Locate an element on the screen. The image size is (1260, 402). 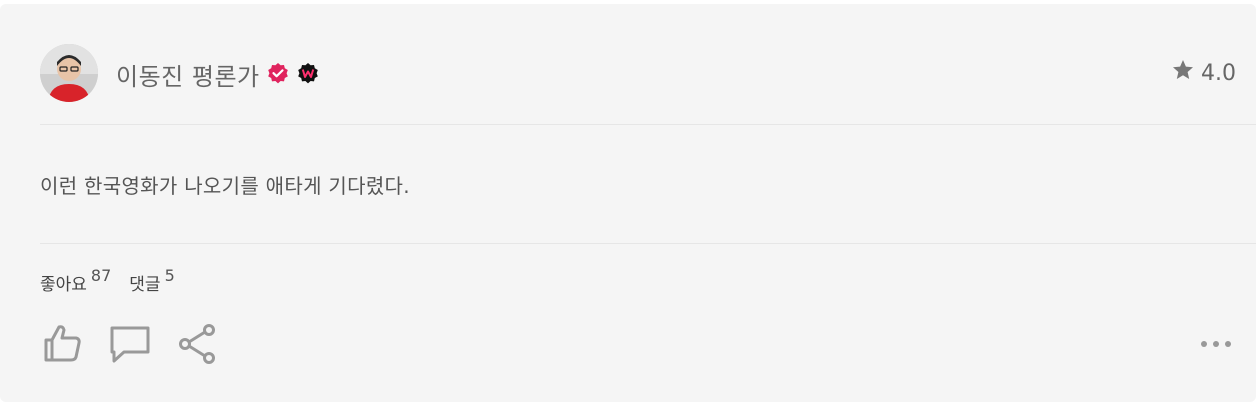
likes-stat: 좋아요 87 is located at coordinates (75, 280).